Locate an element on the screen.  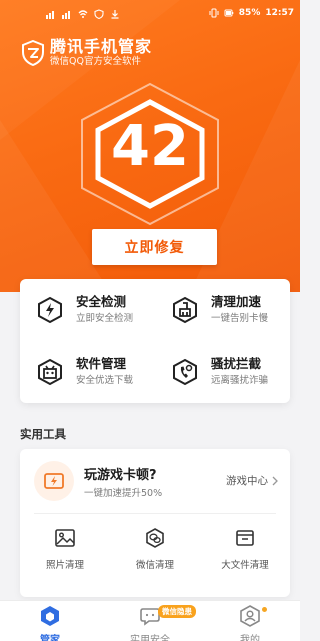
app-subtitle: 微信QQ官方安全软件 is located at coordinates (95, 61).